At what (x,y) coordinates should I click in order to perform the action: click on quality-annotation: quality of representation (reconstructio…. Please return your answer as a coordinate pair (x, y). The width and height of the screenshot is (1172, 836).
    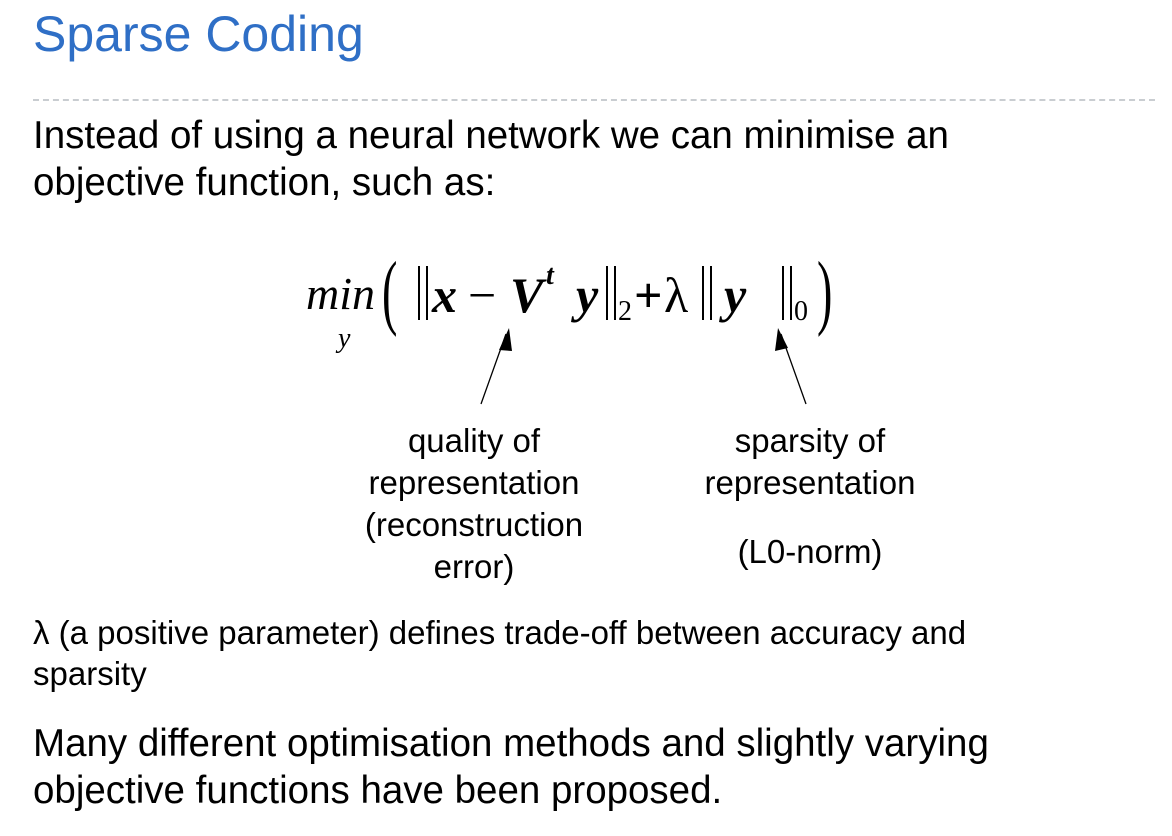
    Looking at the image, I should click on (474, 504).